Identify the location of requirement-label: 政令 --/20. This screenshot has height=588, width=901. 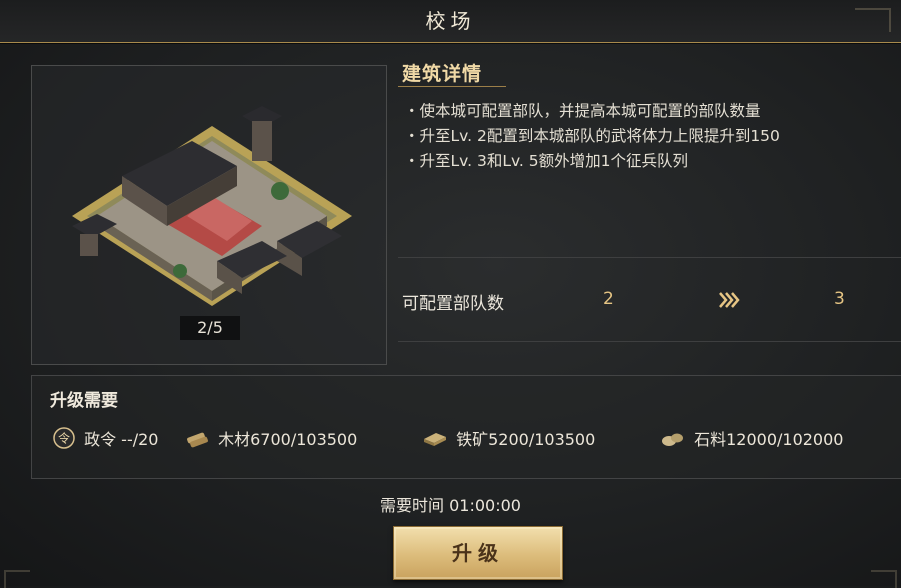
(121, 439).